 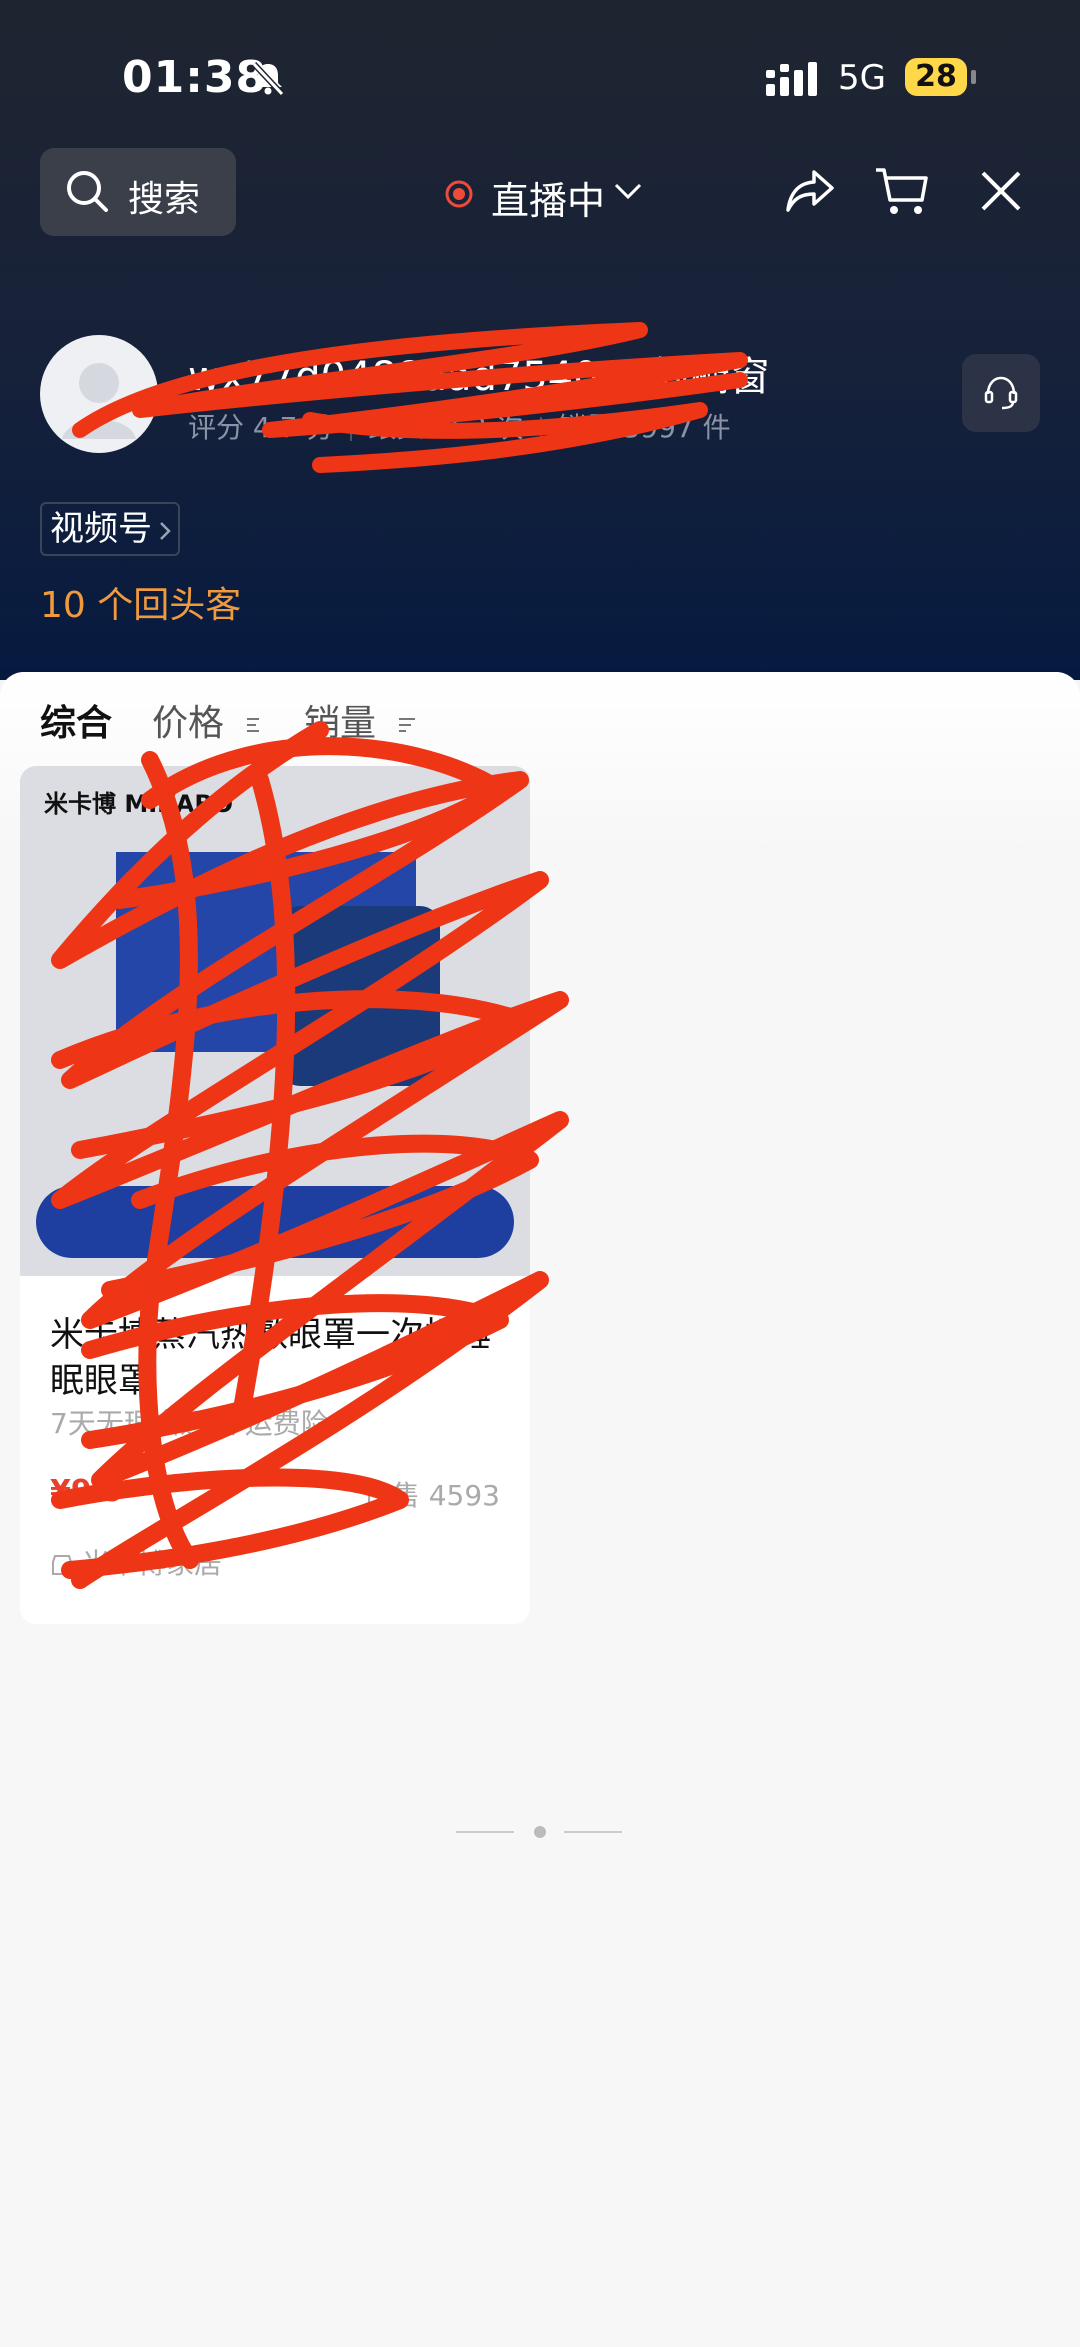 What do you see at coordinates (902, 192) in the screenshot?
I see `cart-icon` at bounding box center [902, 192].